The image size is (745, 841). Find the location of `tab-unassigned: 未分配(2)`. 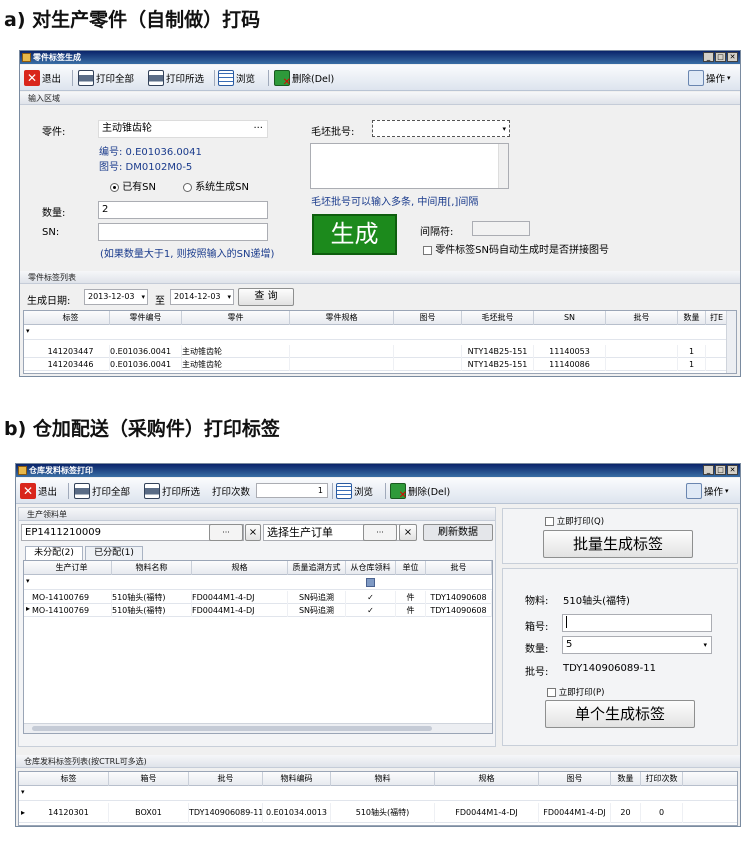

tab-unassigned: 未分配(2) is located at coordinates (54, 553).